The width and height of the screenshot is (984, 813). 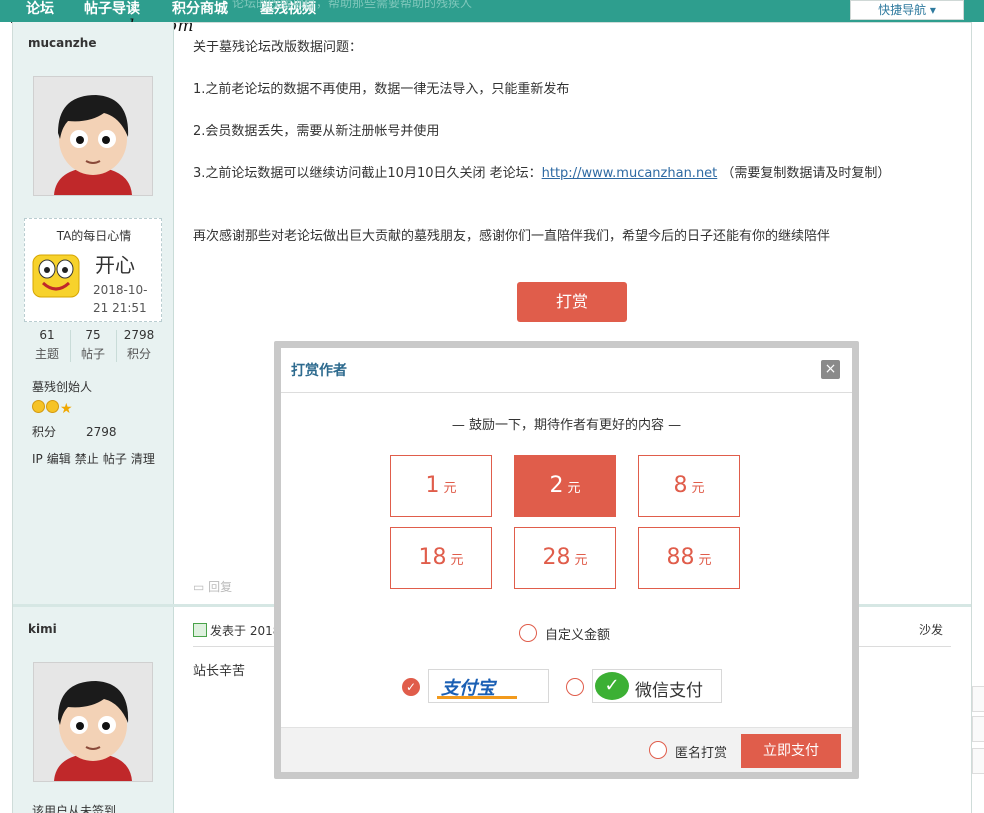 What do you see at coordinates (577, 633) in the screenshot?
I see `custom-amount-label: 自定义金额` at bounding box center [577, 633].